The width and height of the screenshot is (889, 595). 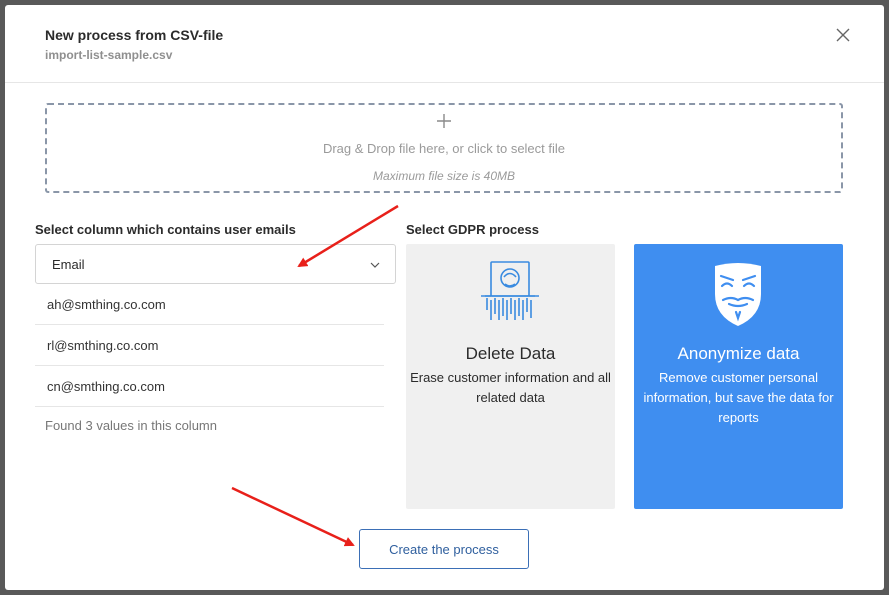 I want to click on email-value: cn@smthing.co.com, so click(x=106, y=386).